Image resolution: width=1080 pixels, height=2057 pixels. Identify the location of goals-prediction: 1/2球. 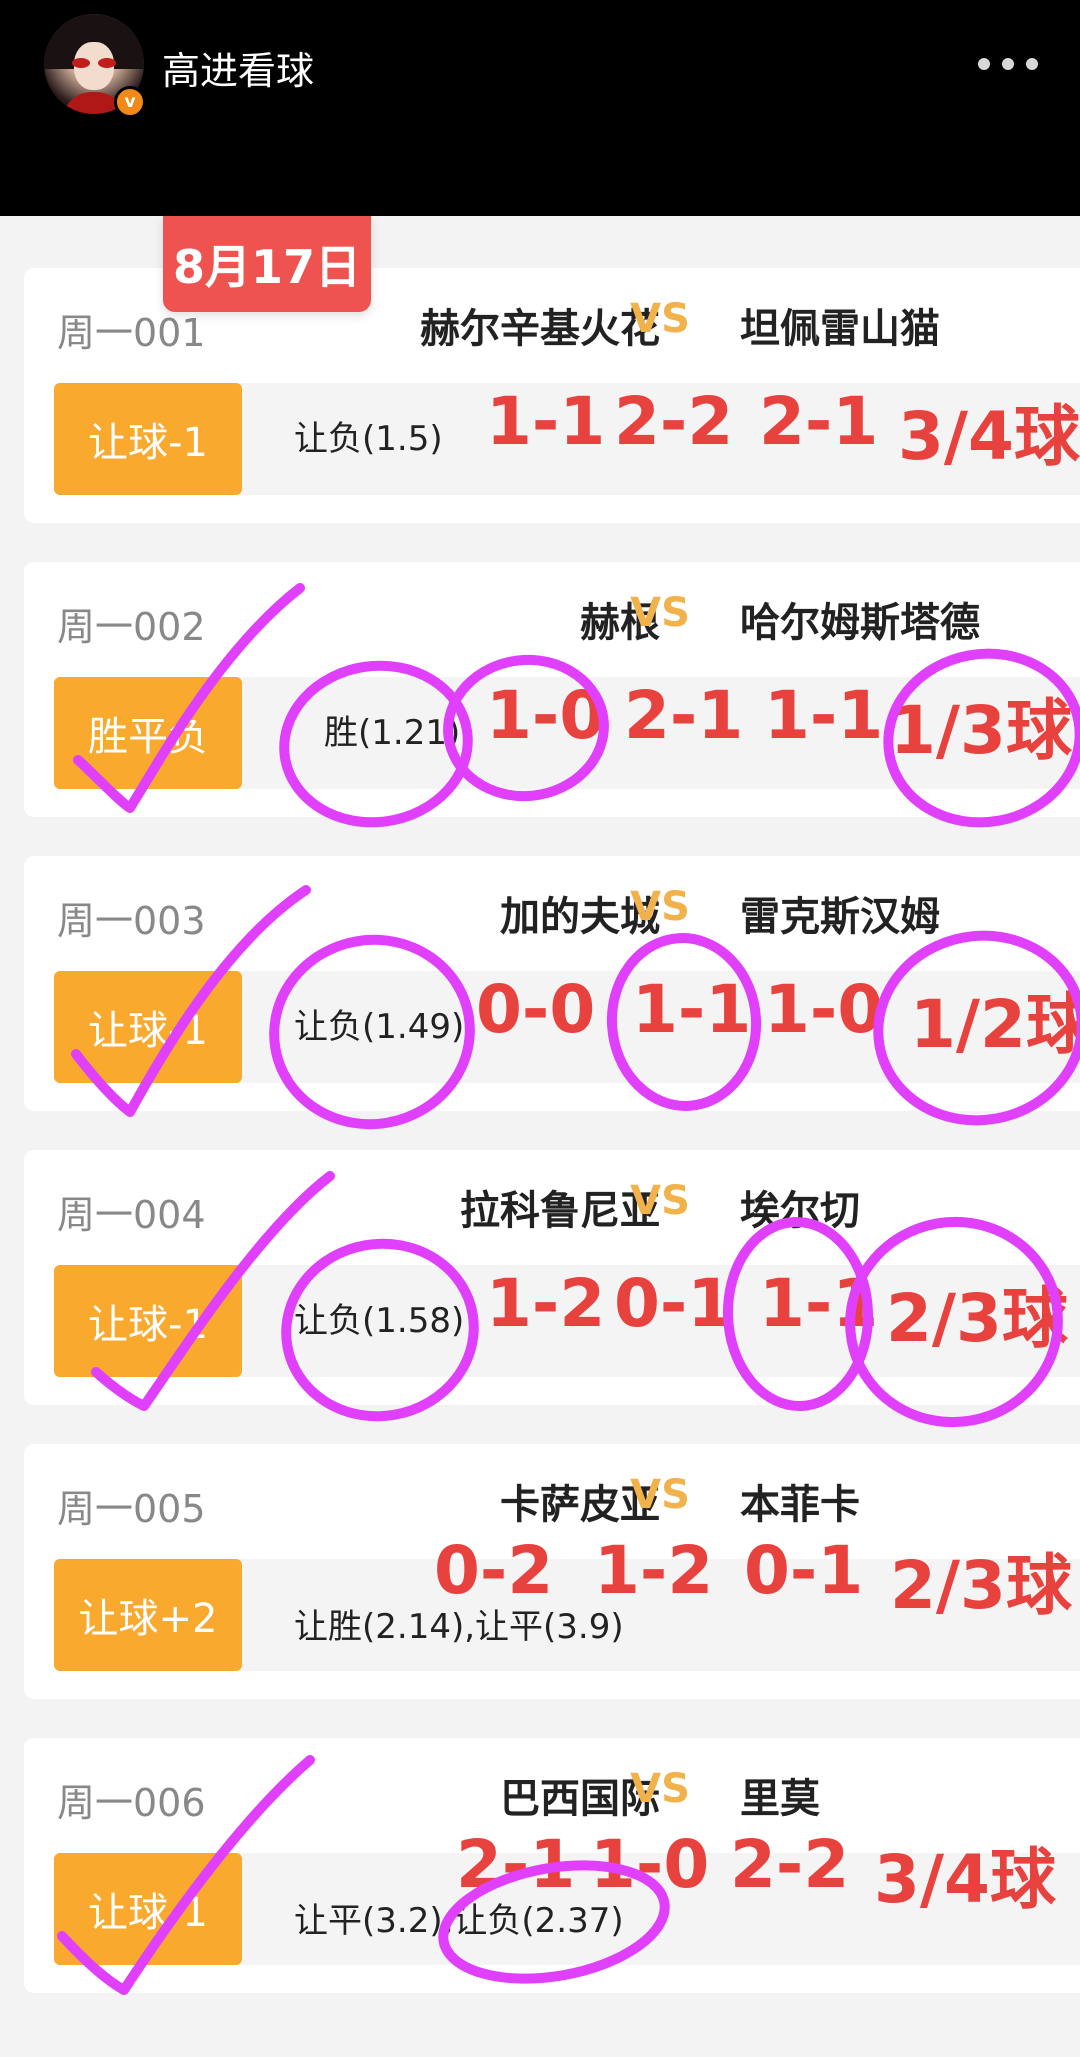
(995, 1024).